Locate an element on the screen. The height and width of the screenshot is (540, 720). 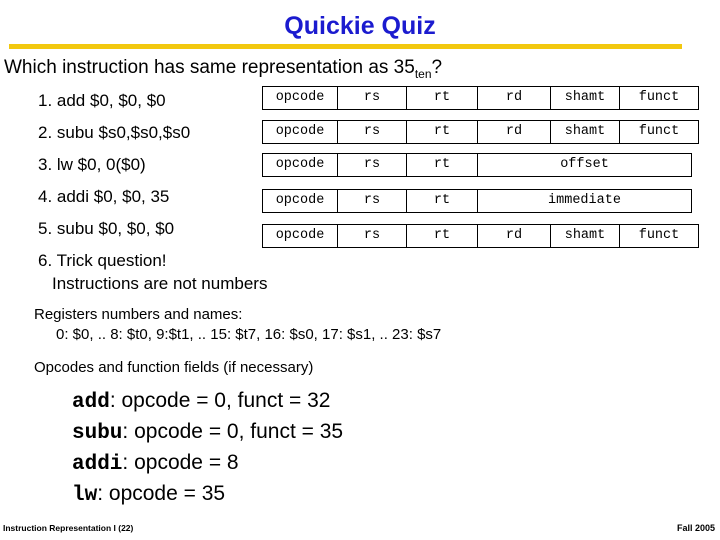
conclusion-subu-text: : opcode = 0, funct = 35 is located at coordinates (233, 431).